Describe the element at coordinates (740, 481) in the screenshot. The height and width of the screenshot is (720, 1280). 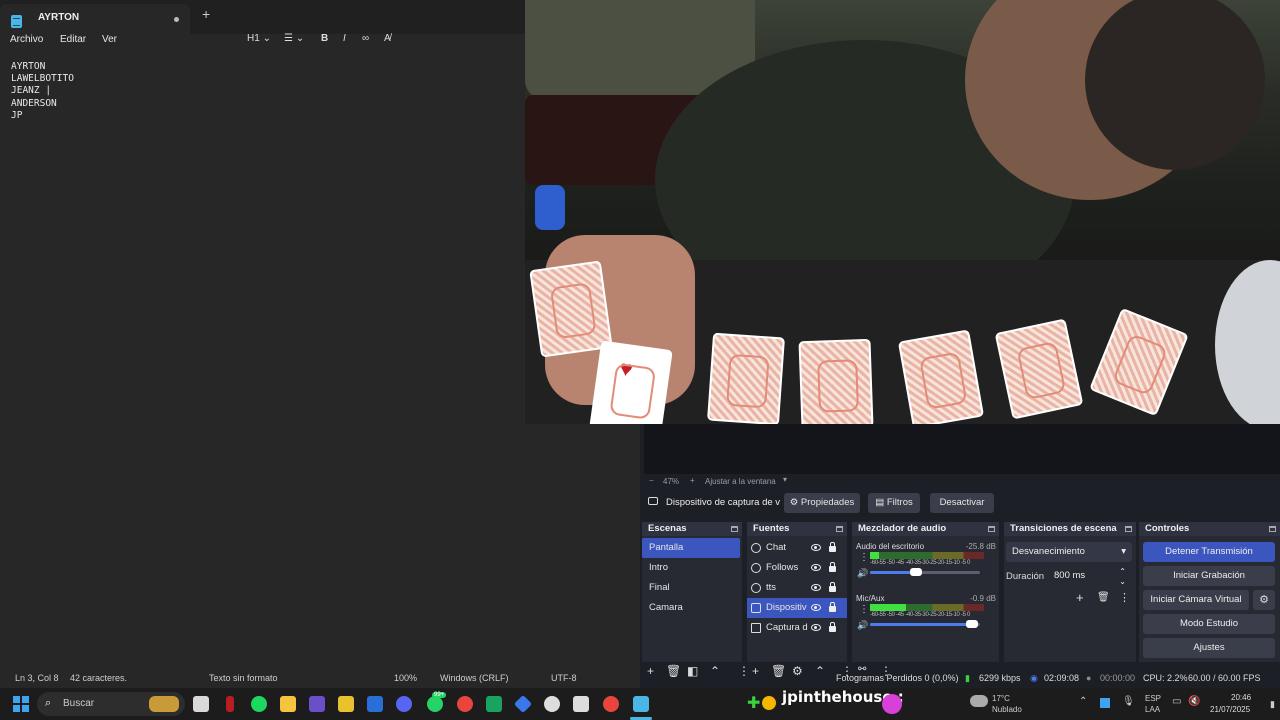
I see `fit-window: Ajustar a la ventana` at that location.